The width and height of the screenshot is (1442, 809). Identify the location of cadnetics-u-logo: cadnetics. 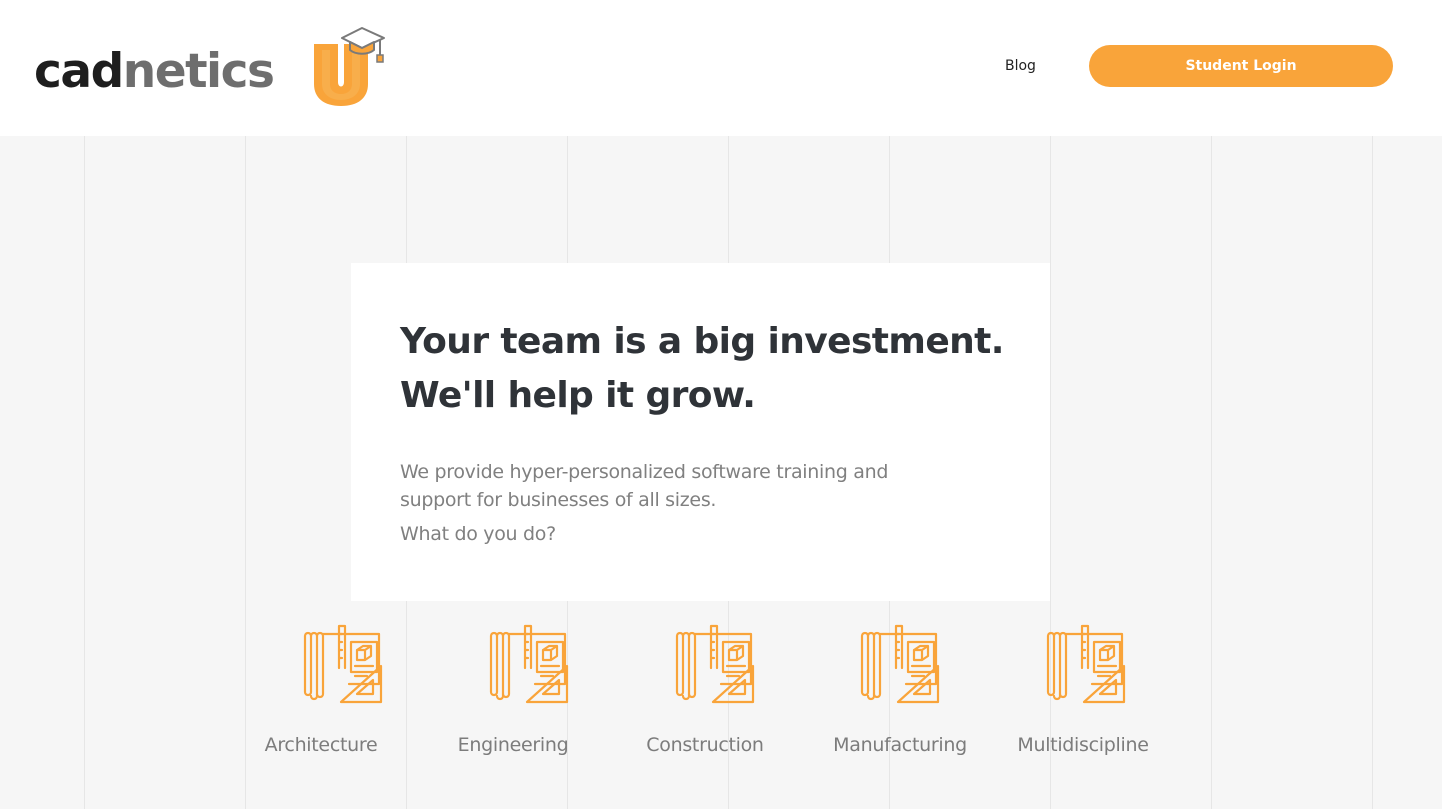
(212, 68).